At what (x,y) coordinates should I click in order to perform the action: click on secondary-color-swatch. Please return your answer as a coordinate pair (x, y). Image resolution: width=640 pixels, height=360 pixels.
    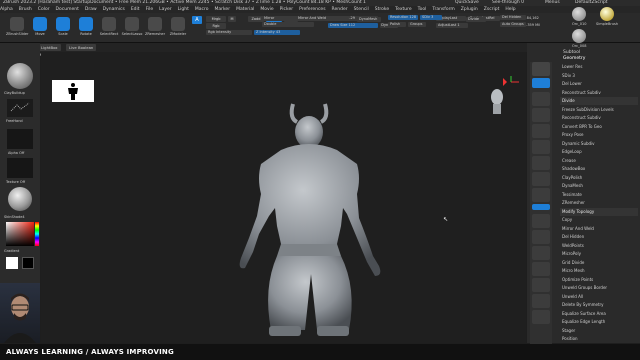
    Looking at the image, I should click on (28, 263).